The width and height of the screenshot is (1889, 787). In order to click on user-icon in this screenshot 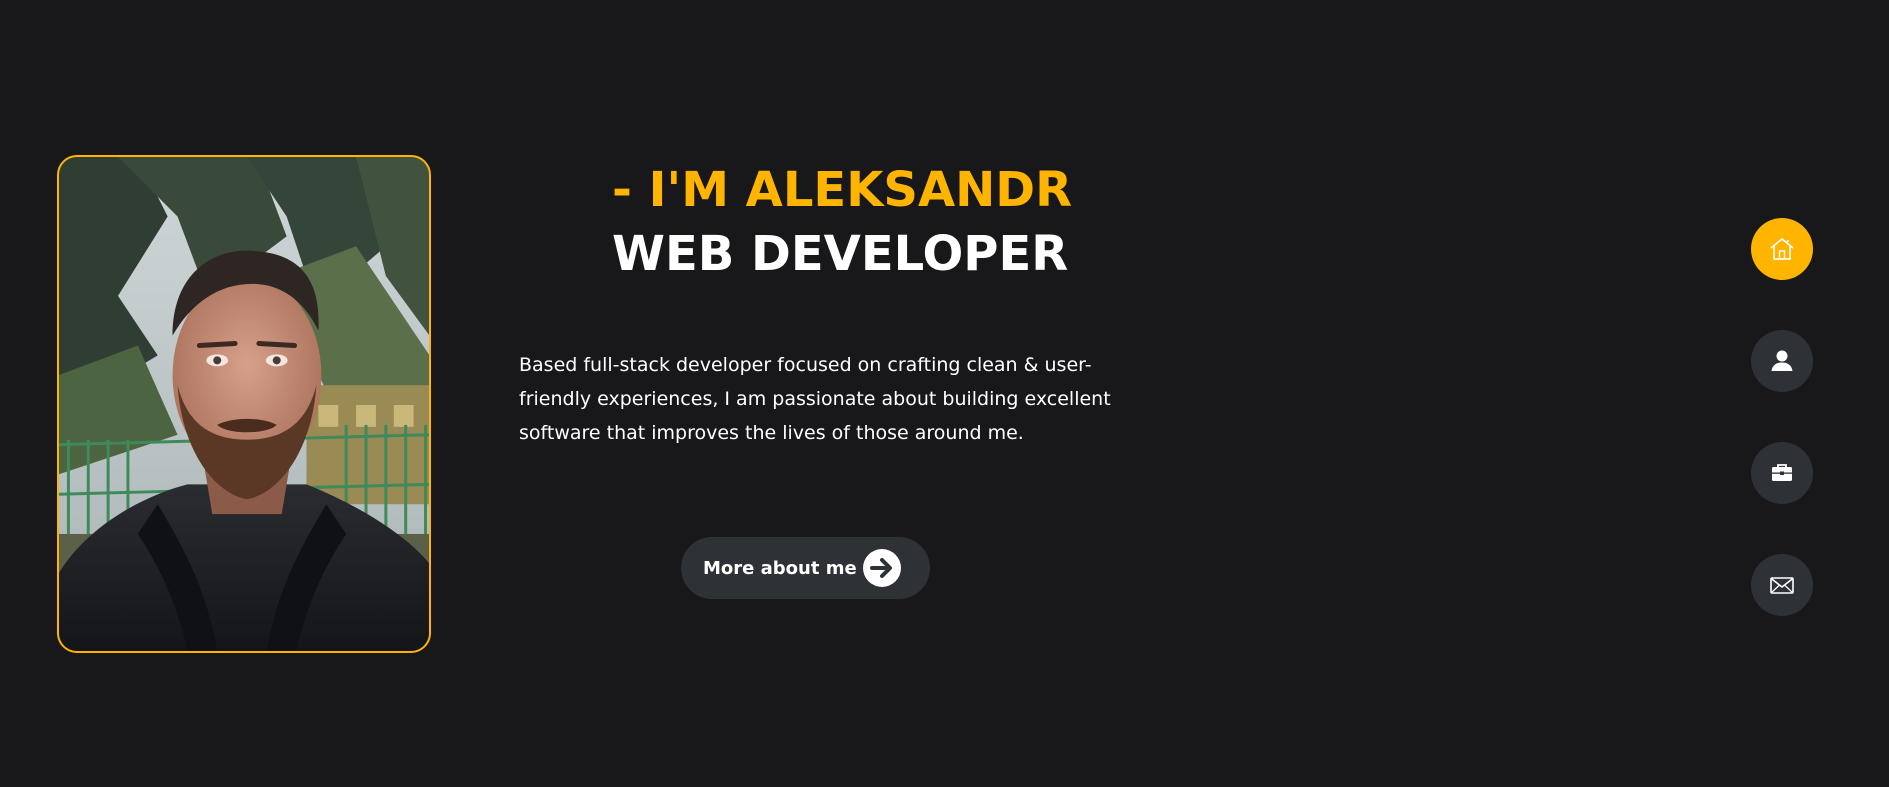, I will do `click(1782, 360)`.